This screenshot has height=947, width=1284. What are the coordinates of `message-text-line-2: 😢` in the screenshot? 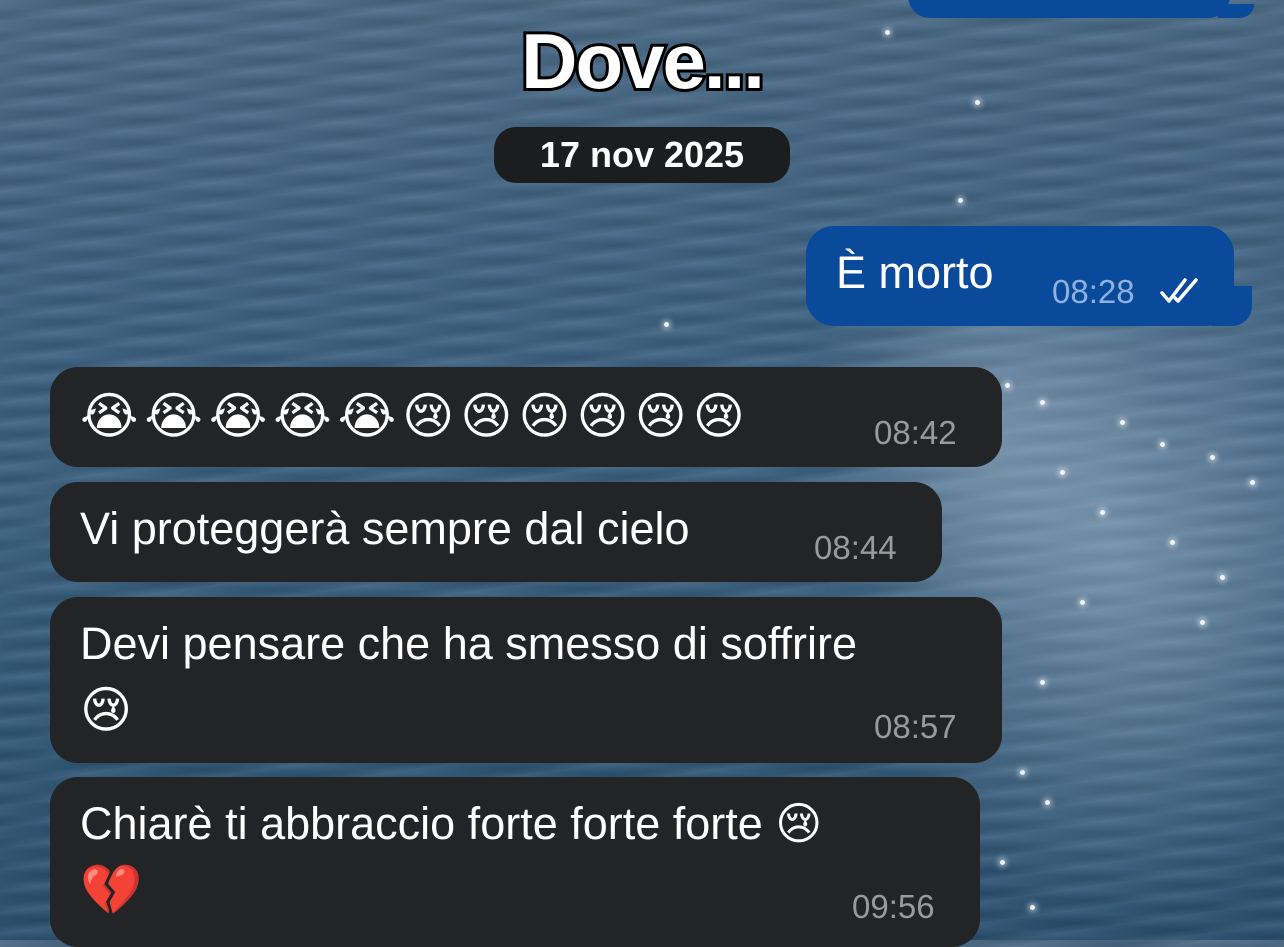 It's located at (106, 710).